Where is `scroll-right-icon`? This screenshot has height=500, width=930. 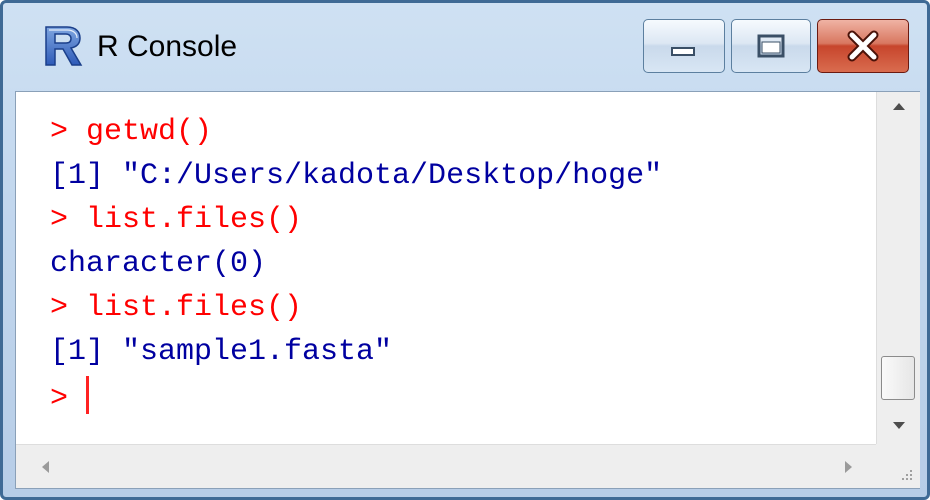 scroll-right-icon is located at coordinates (848, 467).